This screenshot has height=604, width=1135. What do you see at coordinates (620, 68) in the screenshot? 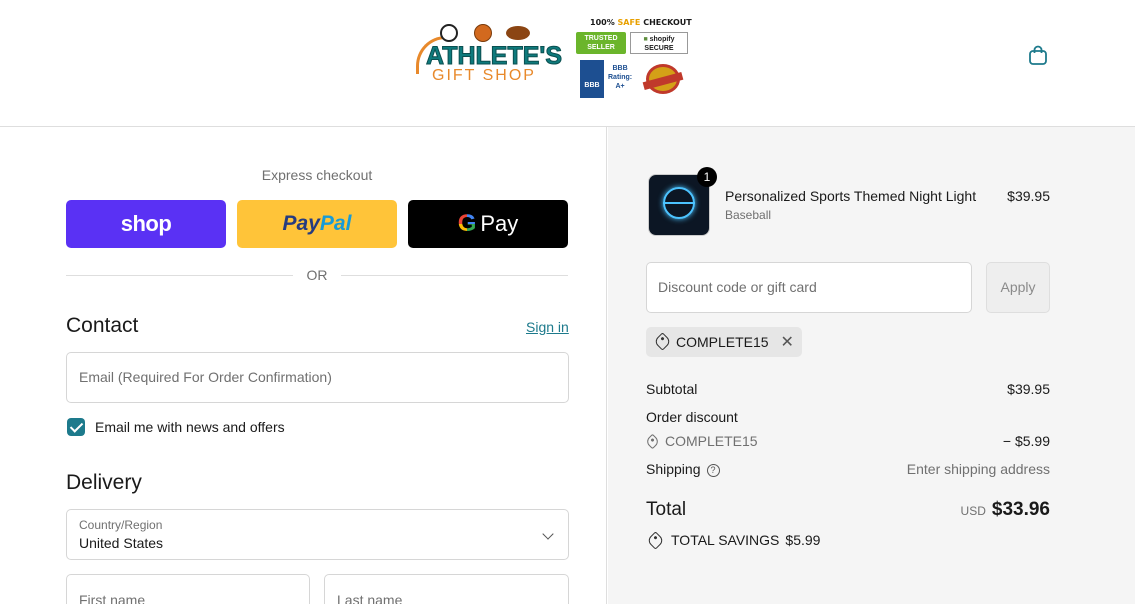
I see `bbb-rating-line1: BBB` at bounding box center [620, 68].